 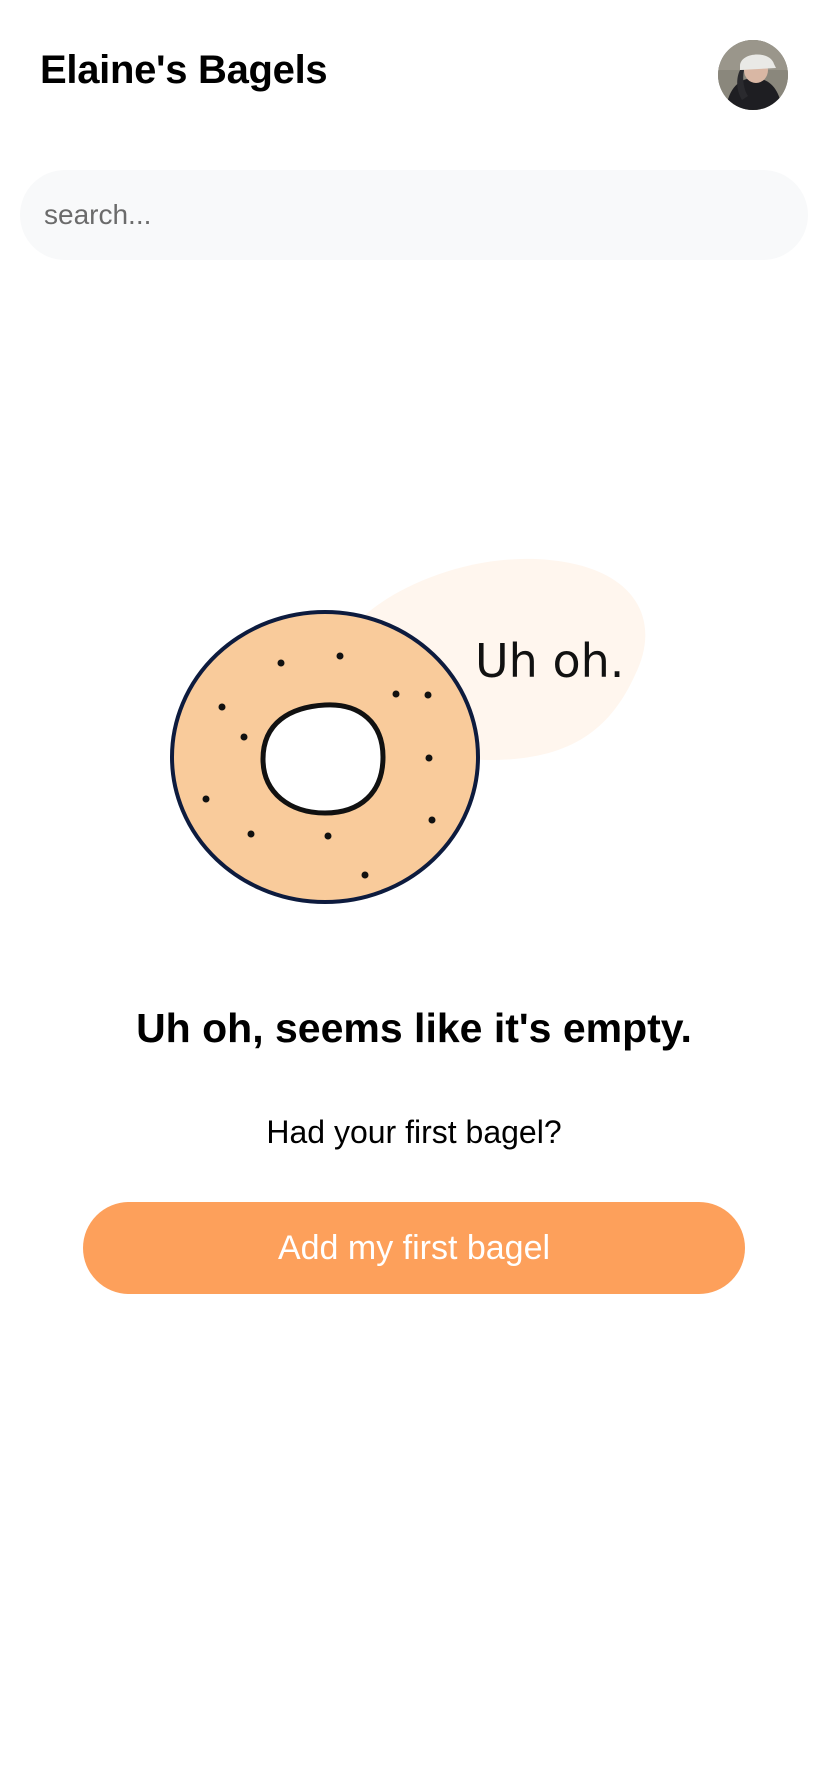 I want to click on empty-state-subtitle: Had your first bagel?, so click(x=414, y=1132).